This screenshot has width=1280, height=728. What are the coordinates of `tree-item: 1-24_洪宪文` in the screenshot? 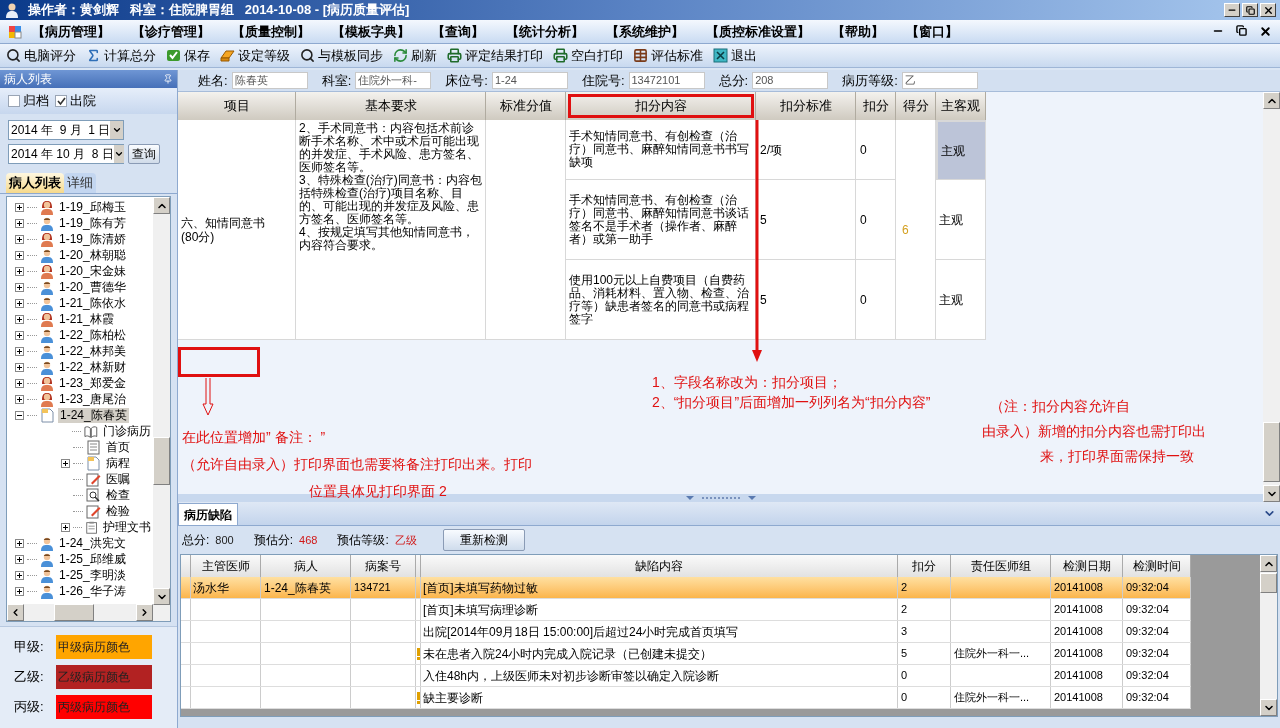 It's located at (92, 543).